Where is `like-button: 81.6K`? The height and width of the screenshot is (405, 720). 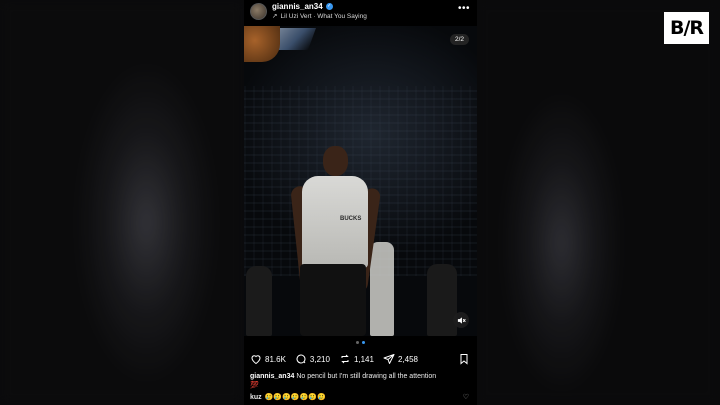
like-button: 81.6K is located at coordinates (268, 359).